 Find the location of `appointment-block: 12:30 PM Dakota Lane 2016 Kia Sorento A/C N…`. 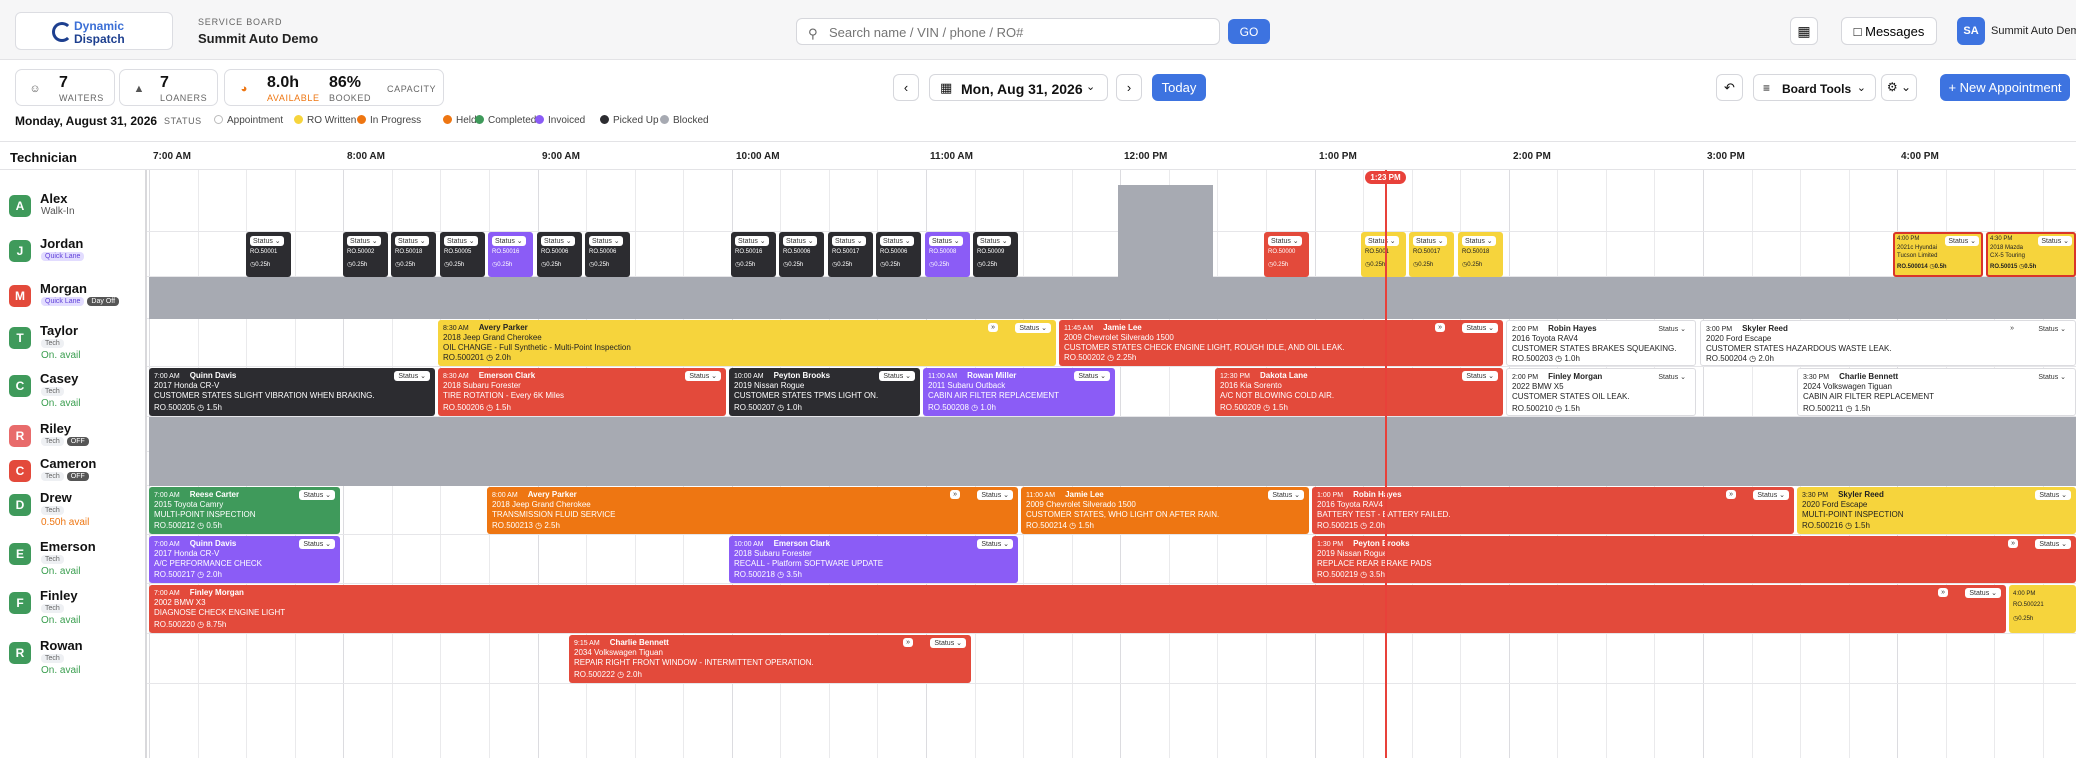

appointment-block: 12:30 PM Dakota Lane 2016 Kia Sorento A/C N… is located at coordinates (1359, 392).